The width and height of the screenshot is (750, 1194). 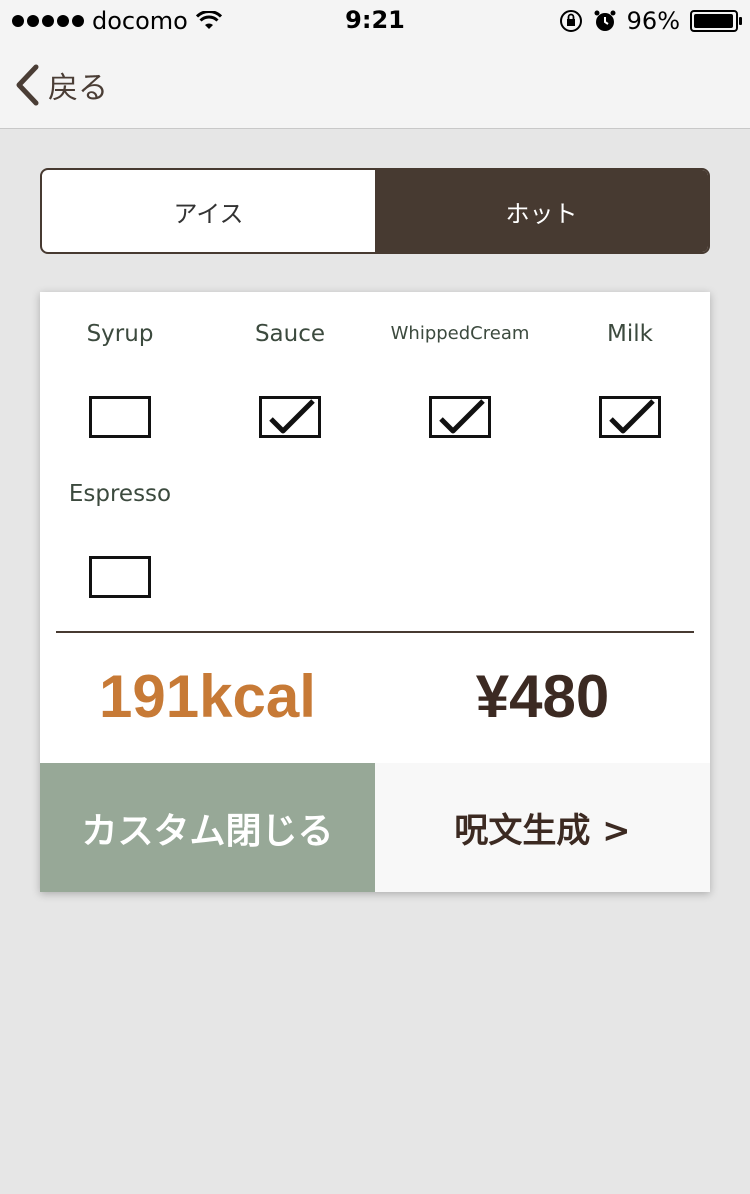 I want to click on battery-icon, so click(x=716, y=21).